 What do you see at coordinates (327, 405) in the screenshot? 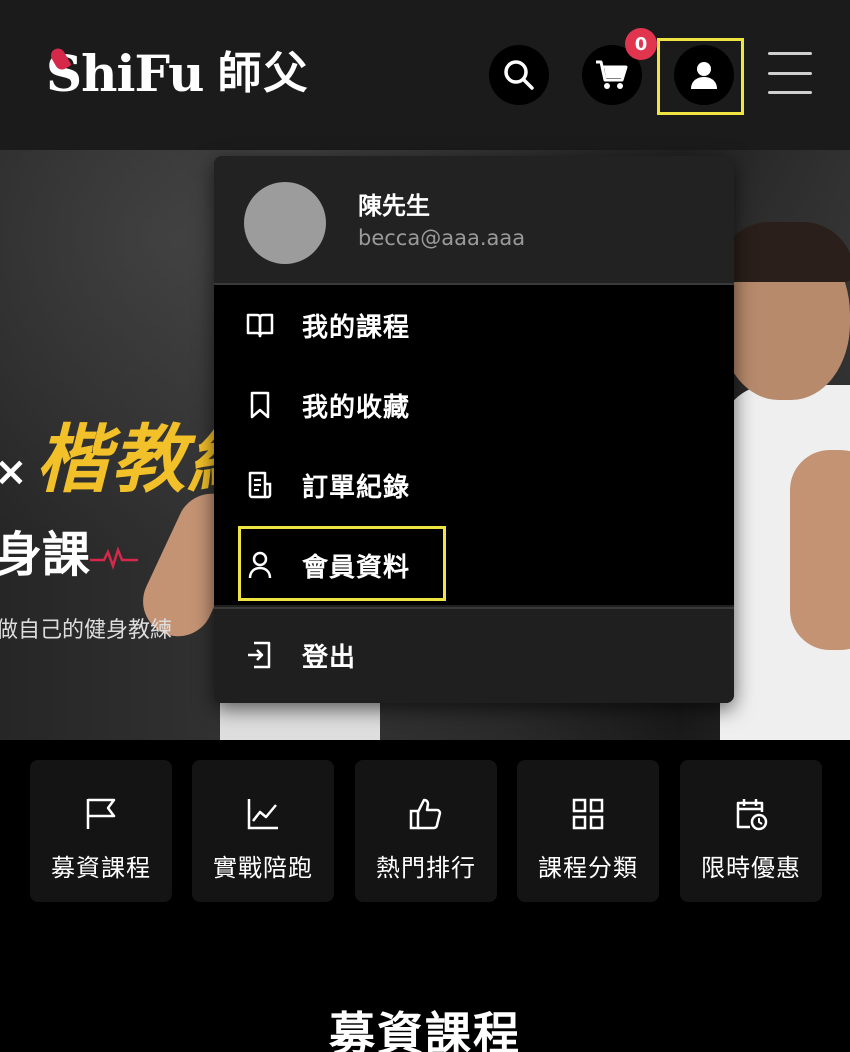
I see `menu-item-my-favorites: 我的收藏` at bounding box center [327, 405].